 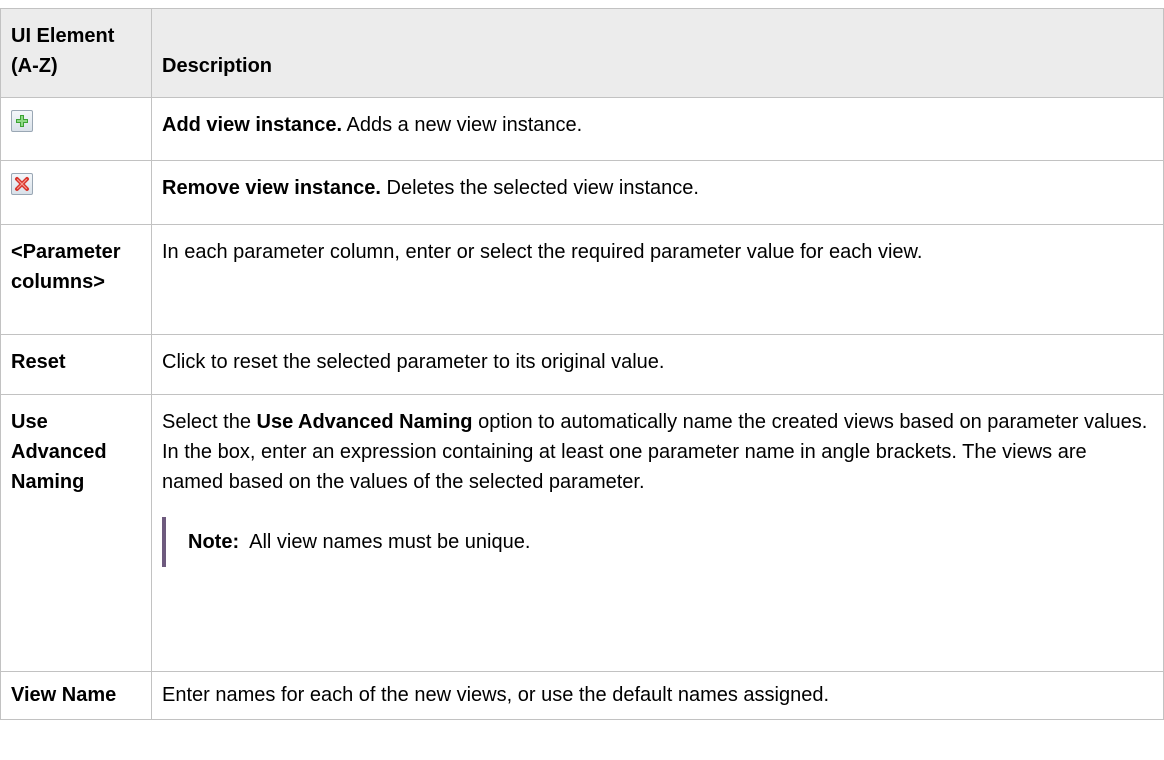 I want to click on remove-icon, so click(x=22, y=184).